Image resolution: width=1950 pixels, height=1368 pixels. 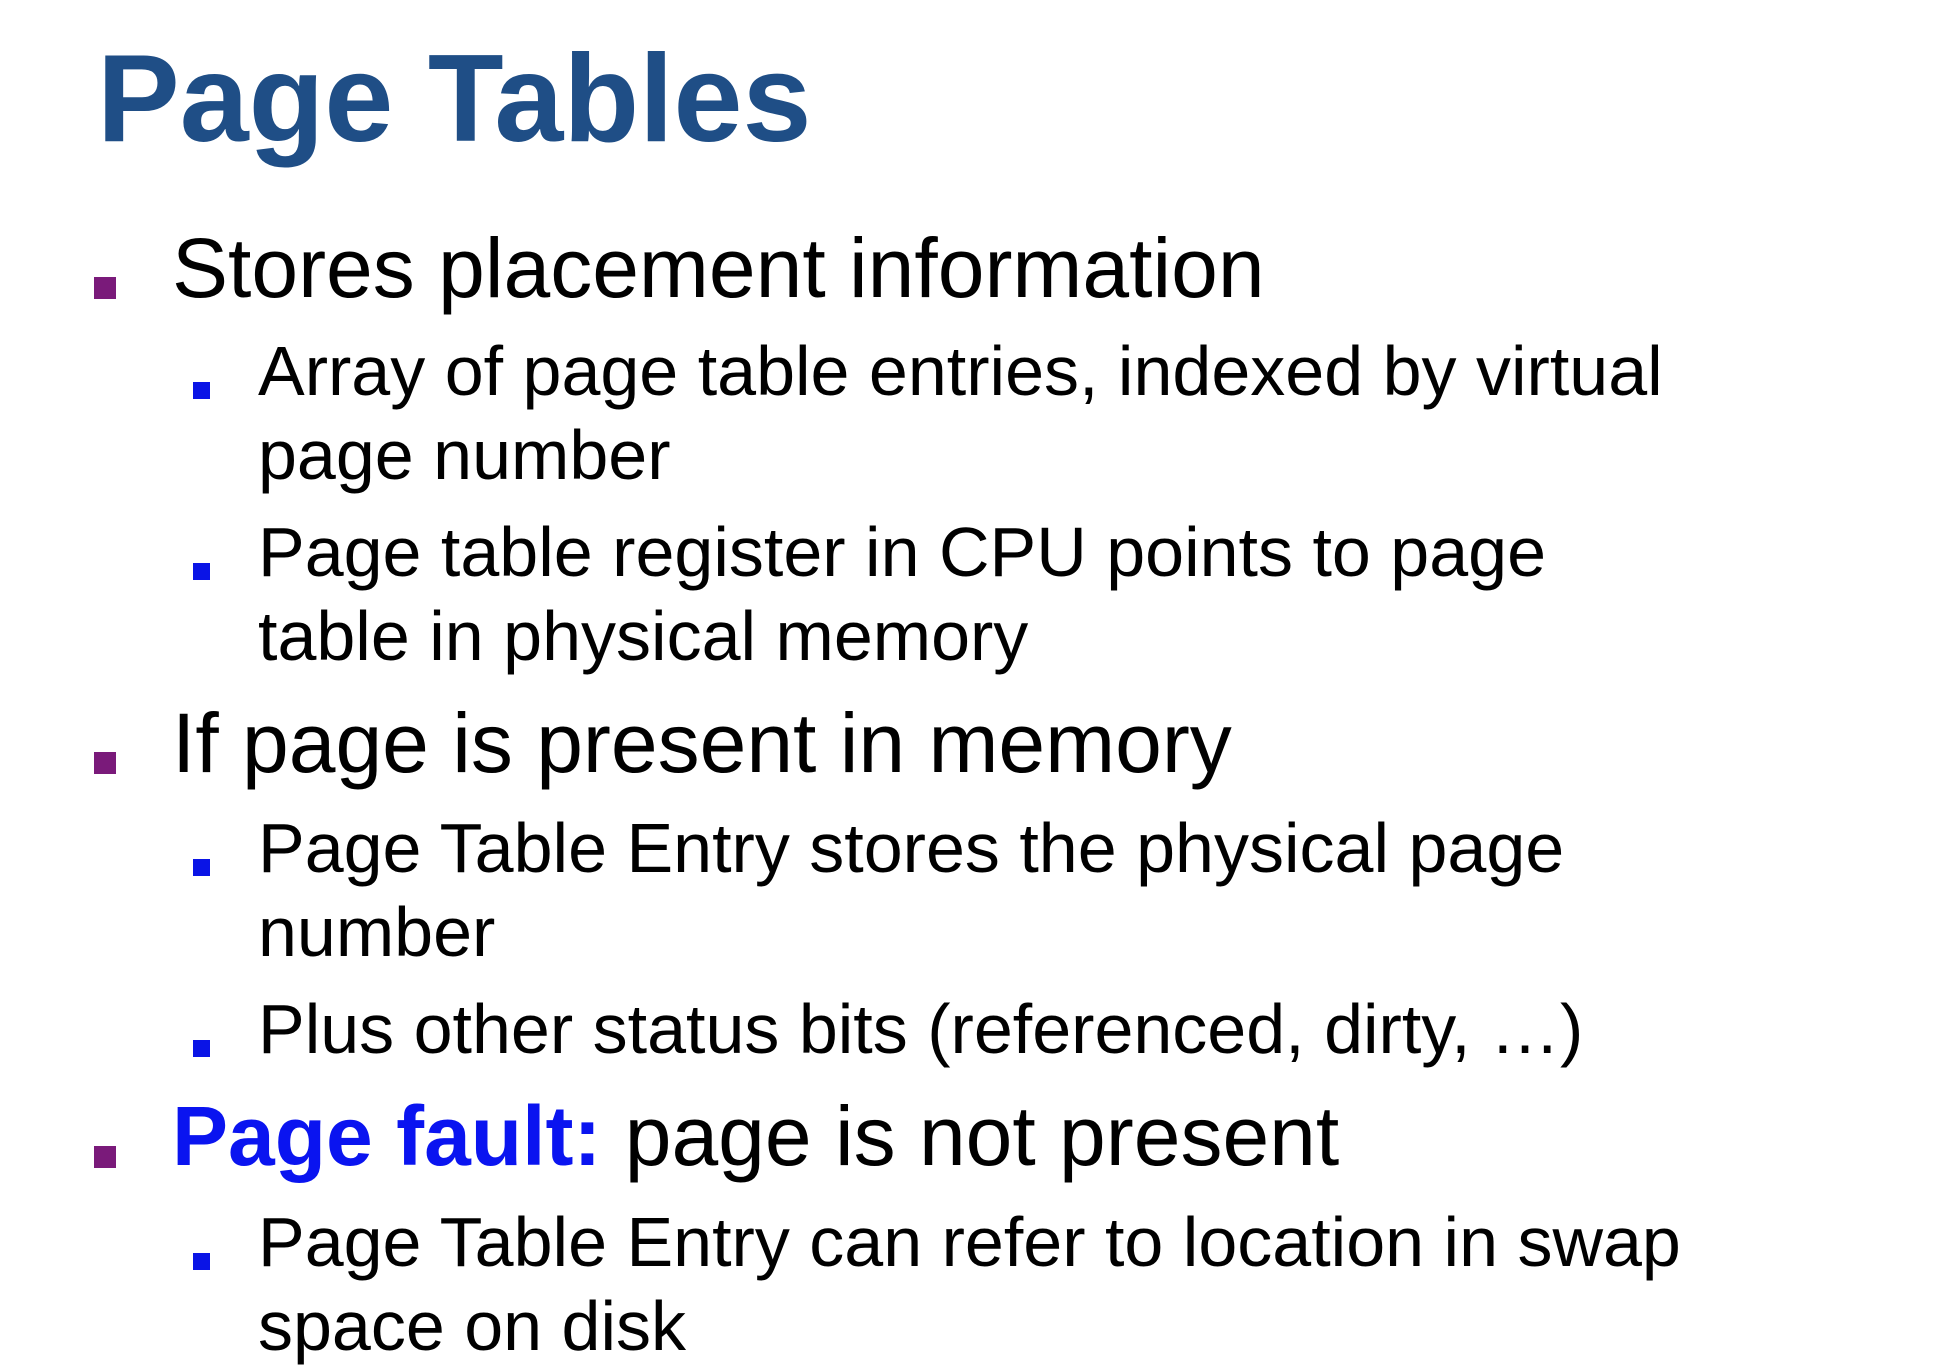 What do you see at coordinates (718, 268) in the screenshot?
I see `bullet-text-1: Stores placement information` at bounding box center [718, 268].